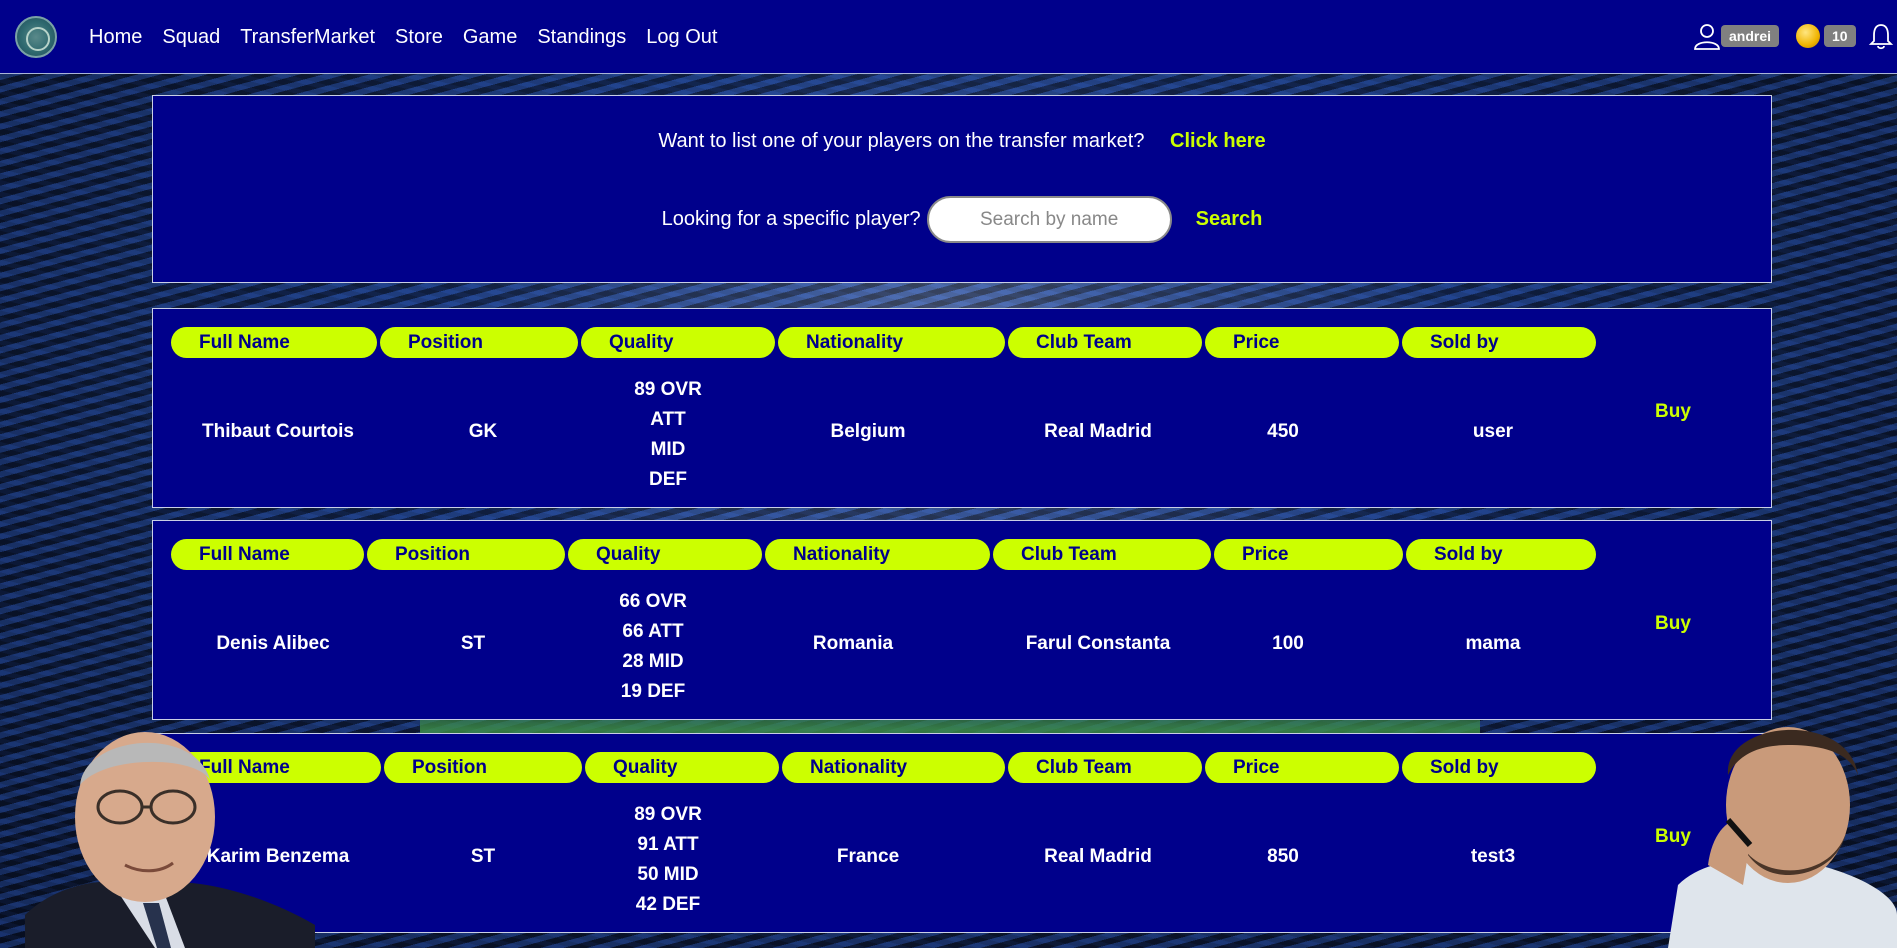  I want to click on quality-att: 91 ATT, so click(668, 844).